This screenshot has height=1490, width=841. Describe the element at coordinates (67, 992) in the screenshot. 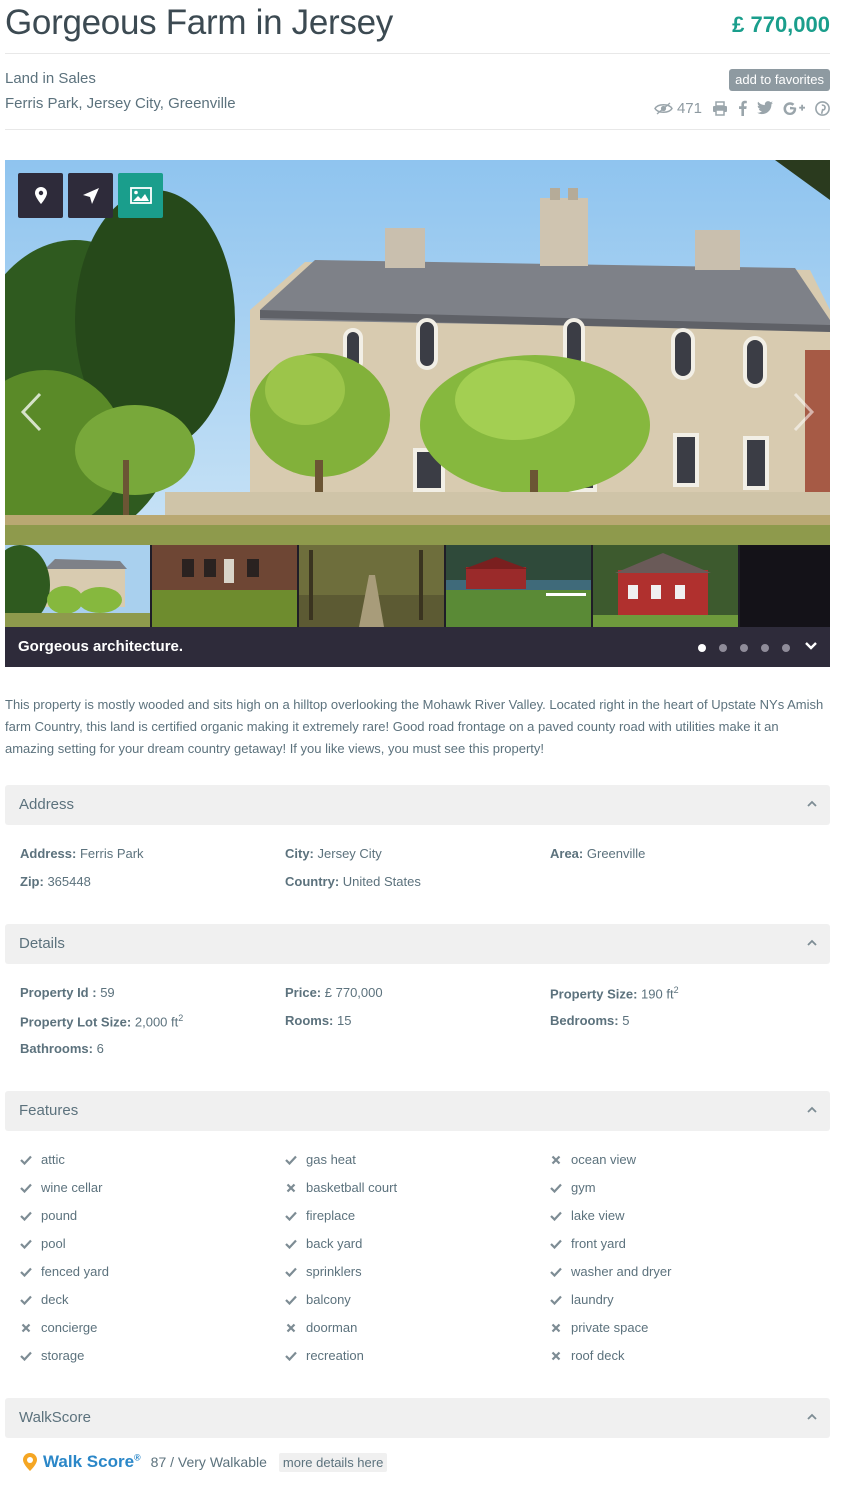

I see `property-id-field: Property Id : 59` at that location.